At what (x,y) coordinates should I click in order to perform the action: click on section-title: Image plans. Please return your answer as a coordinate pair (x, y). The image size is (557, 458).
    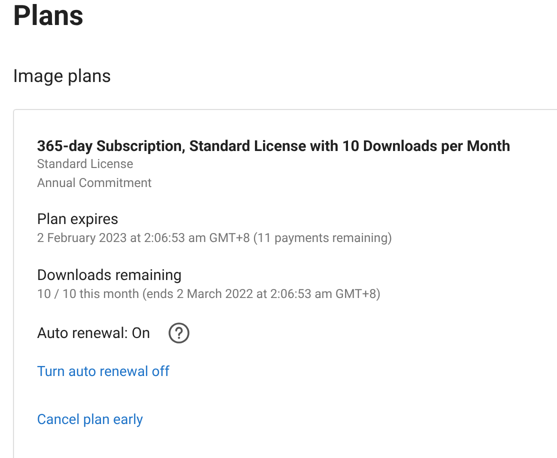
    Looking at the image, I should click on (62, 77).